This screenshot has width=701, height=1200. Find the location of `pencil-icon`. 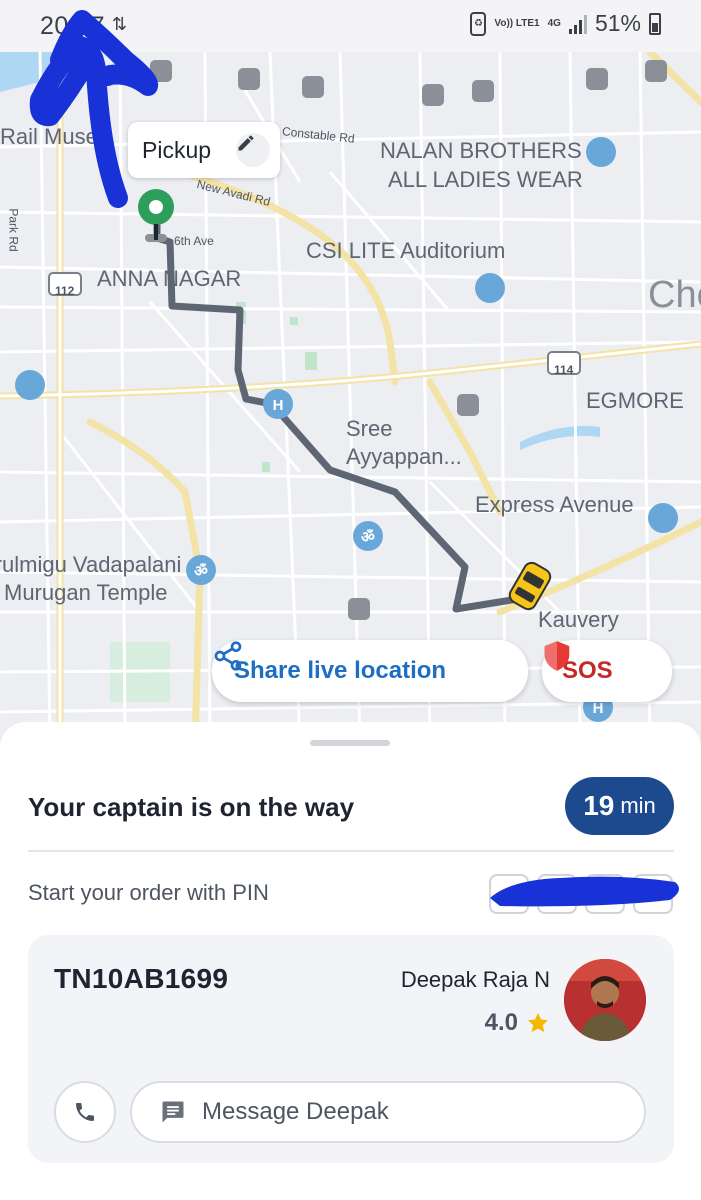

pencil-icon is located at coordinates (246, 143).